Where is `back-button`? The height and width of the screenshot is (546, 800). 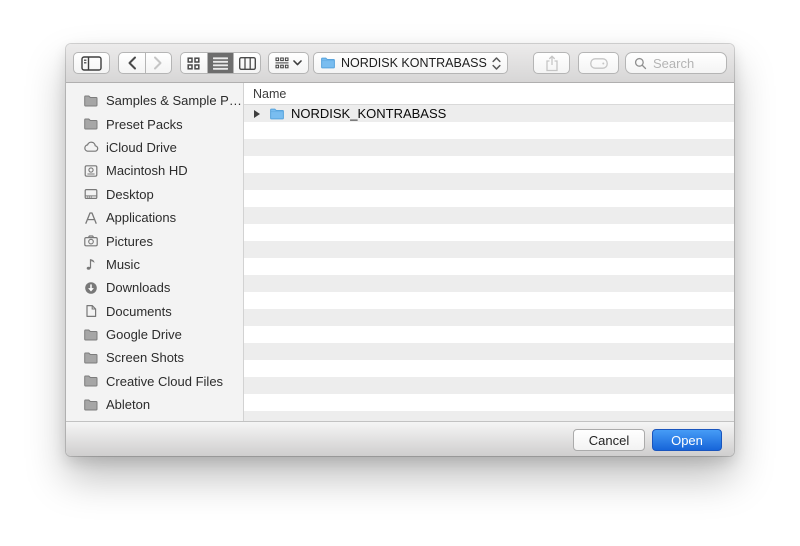 back-button is located at coordinates (132, 63).